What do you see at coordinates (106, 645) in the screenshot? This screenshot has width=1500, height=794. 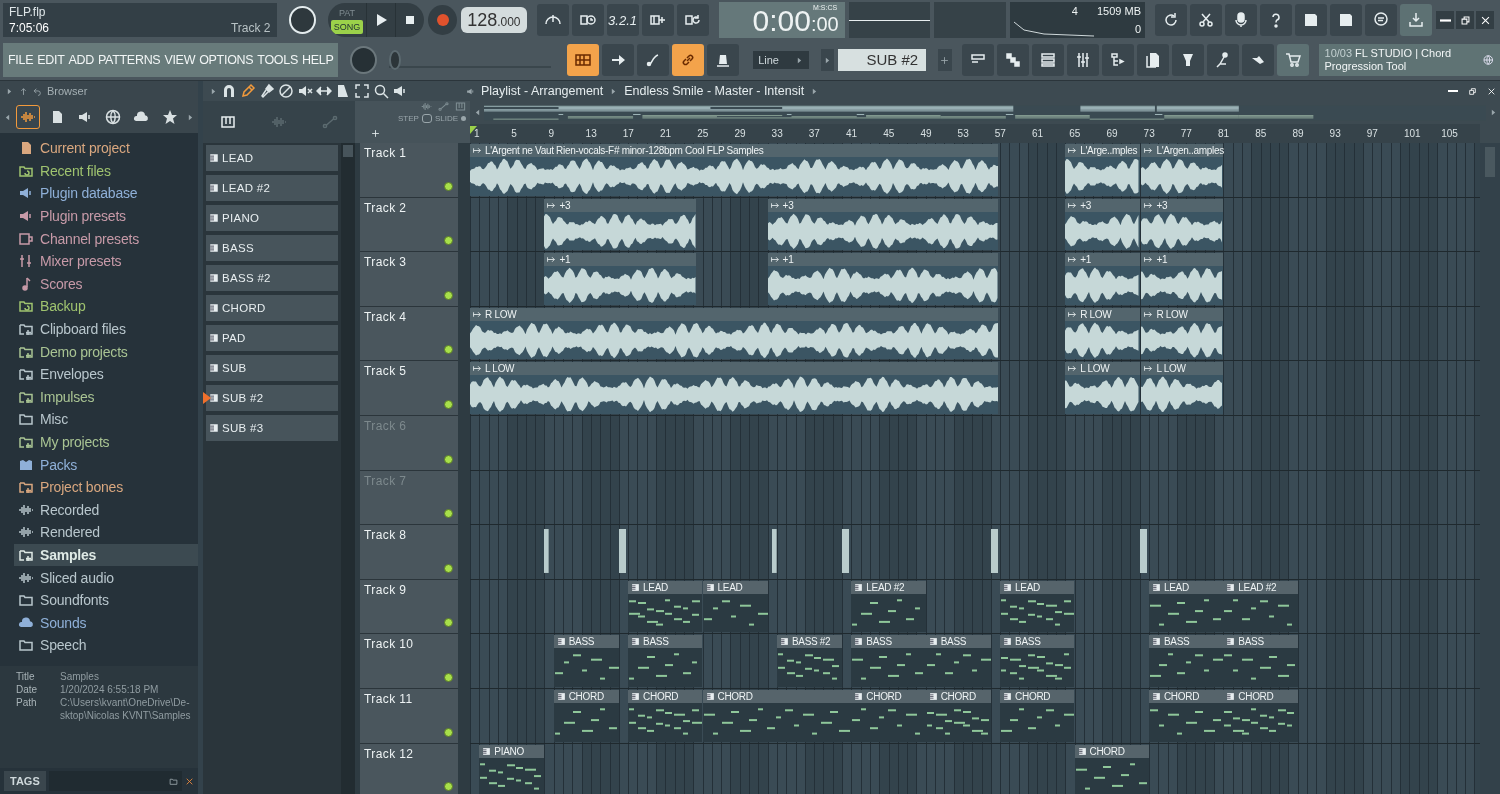 I see `browser-item: Speech` at bounding box center [106, 645].